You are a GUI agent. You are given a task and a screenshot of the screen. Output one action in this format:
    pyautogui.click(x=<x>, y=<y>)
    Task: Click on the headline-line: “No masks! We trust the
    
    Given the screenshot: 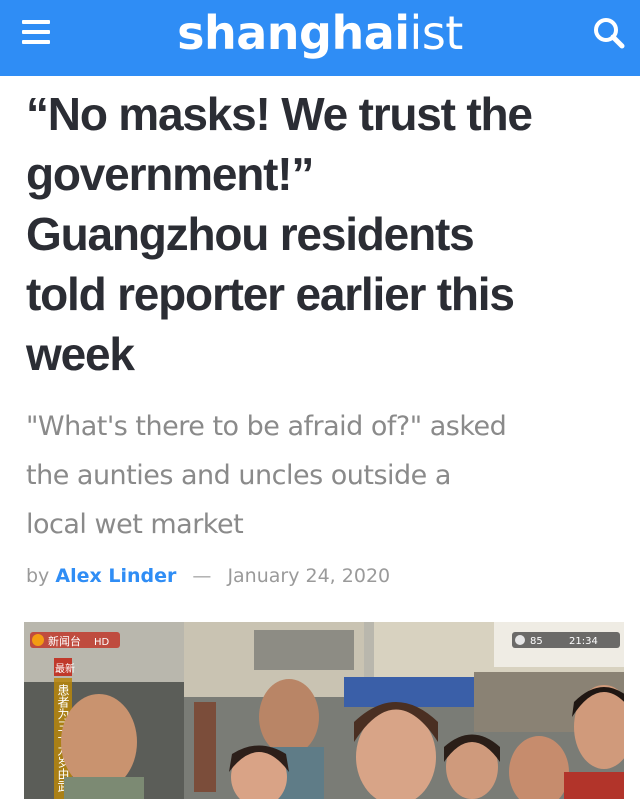 What is the action you would take?
    pyautogui.click(x=279, y=114)
    